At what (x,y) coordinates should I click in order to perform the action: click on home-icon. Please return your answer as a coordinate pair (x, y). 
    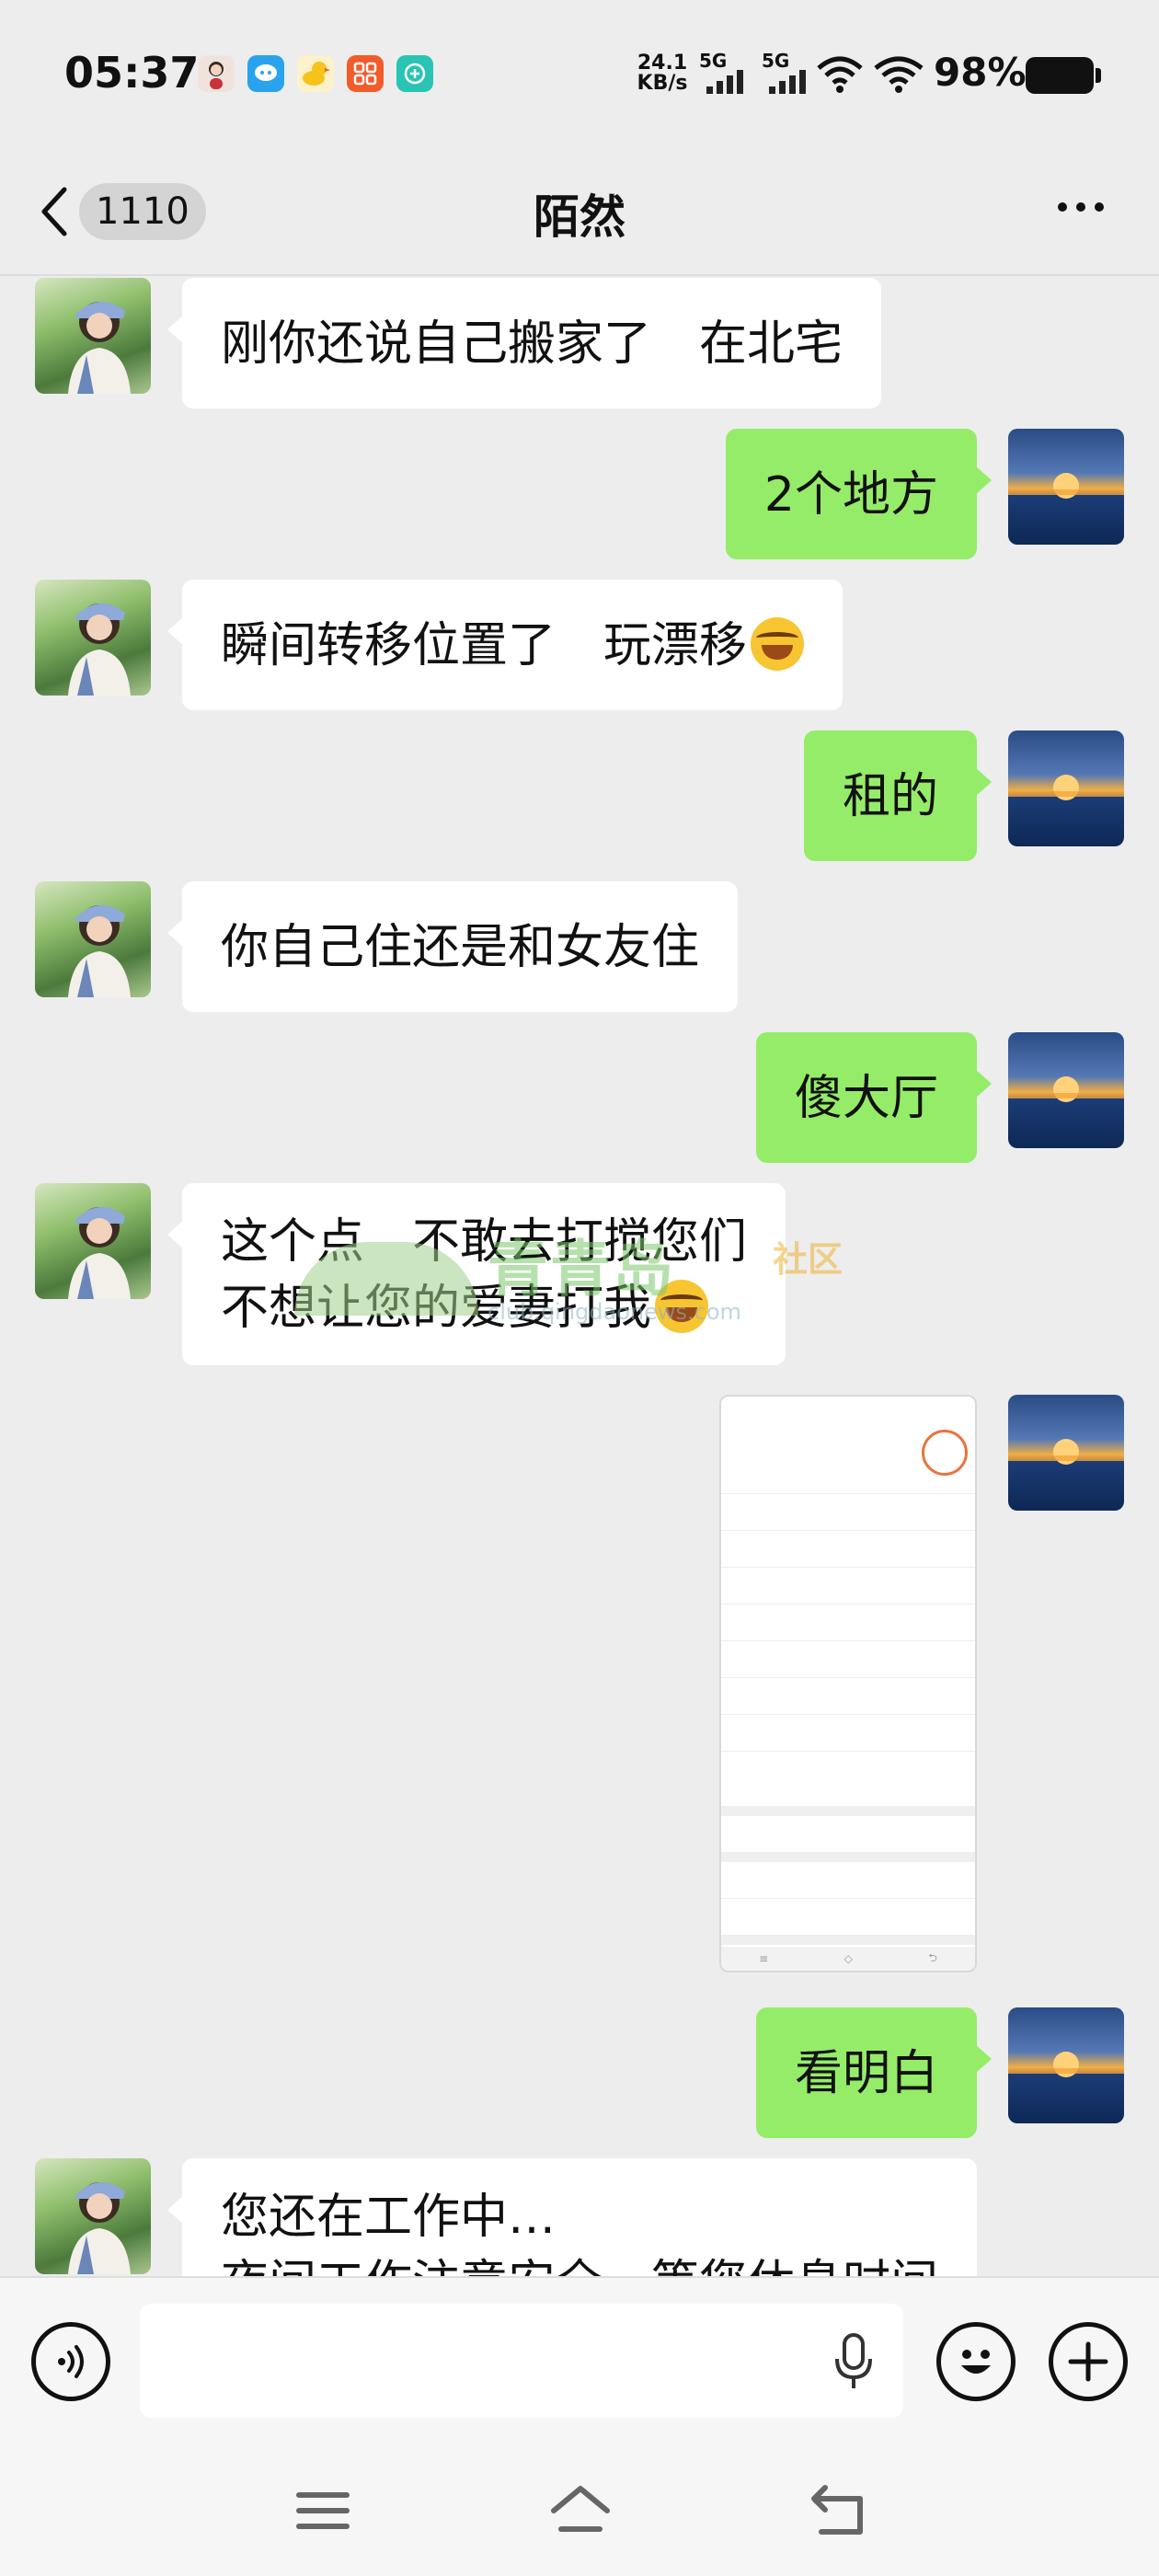
    Looking at the image, I should click on (580, 2509).